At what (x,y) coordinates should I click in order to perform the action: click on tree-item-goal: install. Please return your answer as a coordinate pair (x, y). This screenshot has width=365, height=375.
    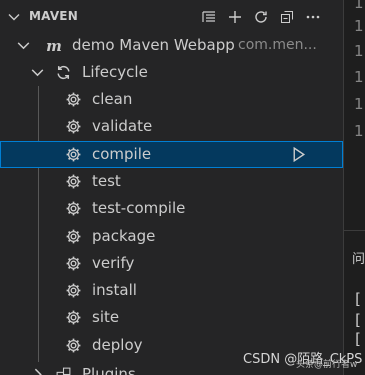
    Looking at the image, I should click on (171, 290).